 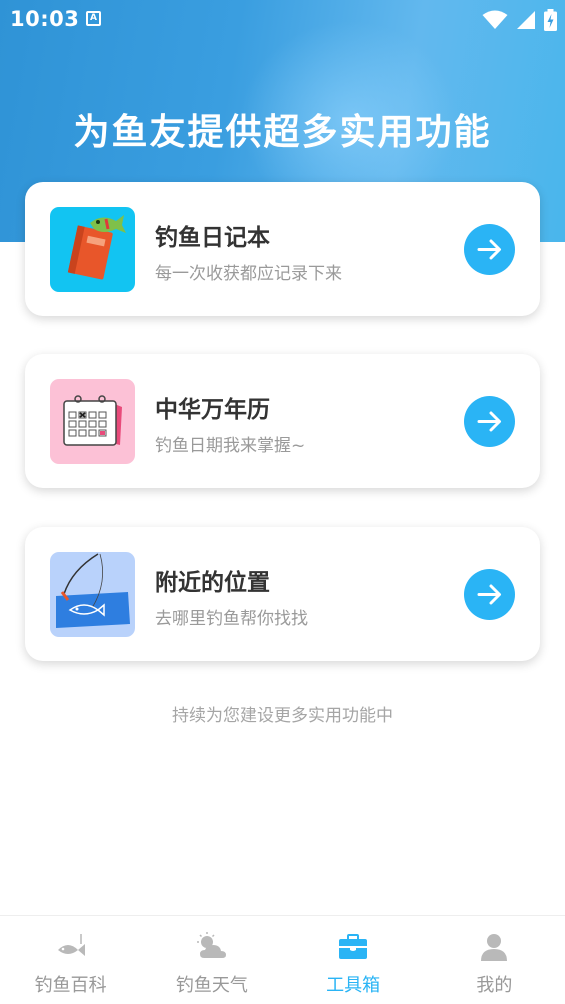 I want to click on card-calendar: 中华万年历 钓鱼日期我来掌握~, so click(x=282, y=421).